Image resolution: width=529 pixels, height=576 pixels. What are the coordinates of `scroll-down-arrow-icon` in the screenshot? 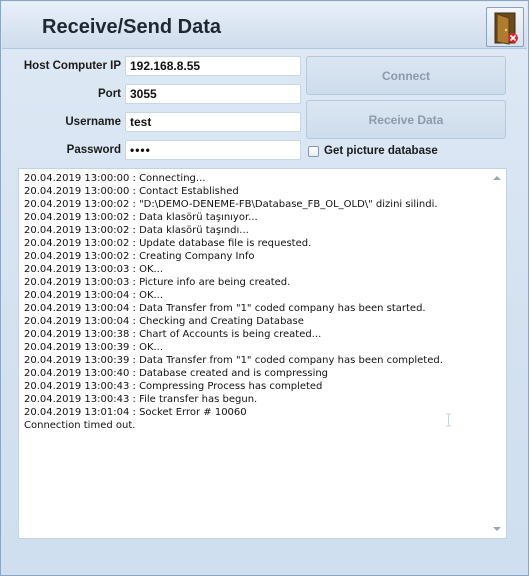 It's located at (497, 529).